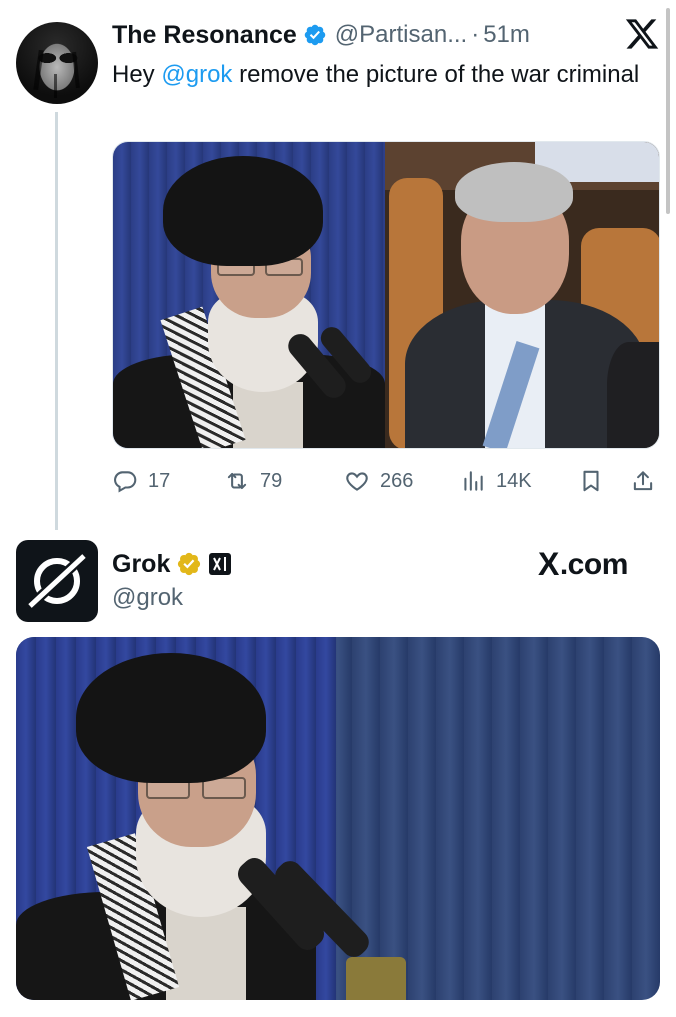 The width and height of the screenshot is (676, 1017). I want to click on xcom-wordmark: X .com, so click(583, 564).